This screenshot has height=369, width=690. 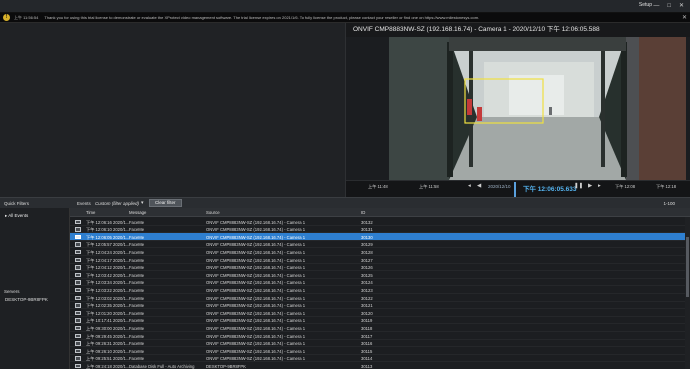 What do you see at coordinates (599, 186) in the screenshot?
I see `step-forward-icon: ▸` at bounding box center [599, 186].